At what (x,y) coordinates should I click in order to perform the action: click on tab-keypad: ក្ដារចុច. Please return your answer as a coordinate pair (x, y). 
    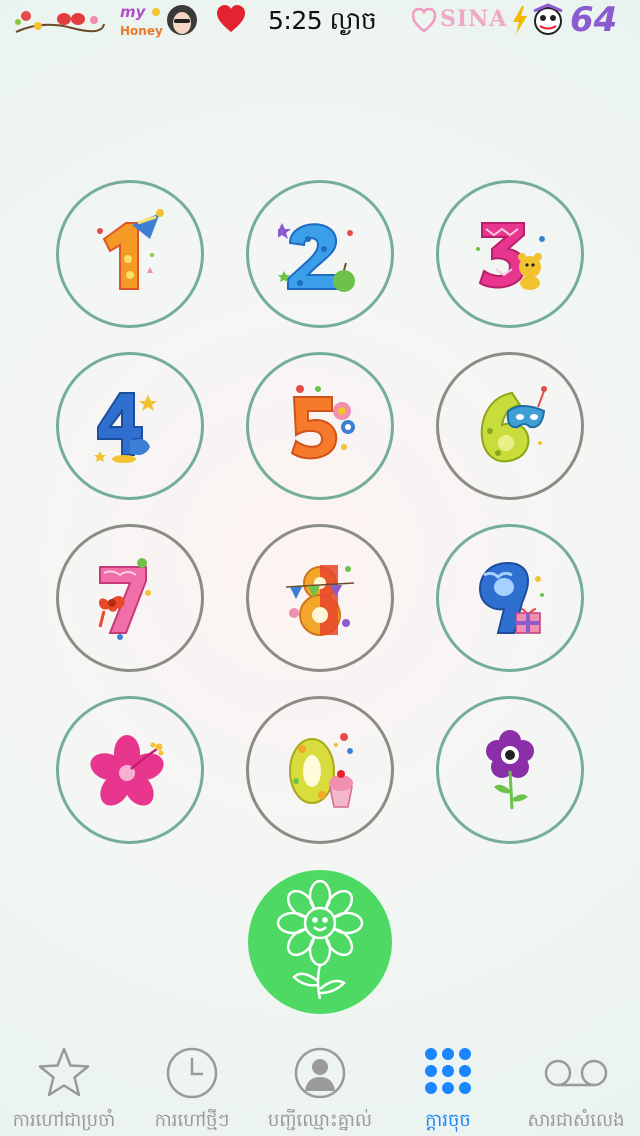
    Looking at the image, I should click on (448, 1088).